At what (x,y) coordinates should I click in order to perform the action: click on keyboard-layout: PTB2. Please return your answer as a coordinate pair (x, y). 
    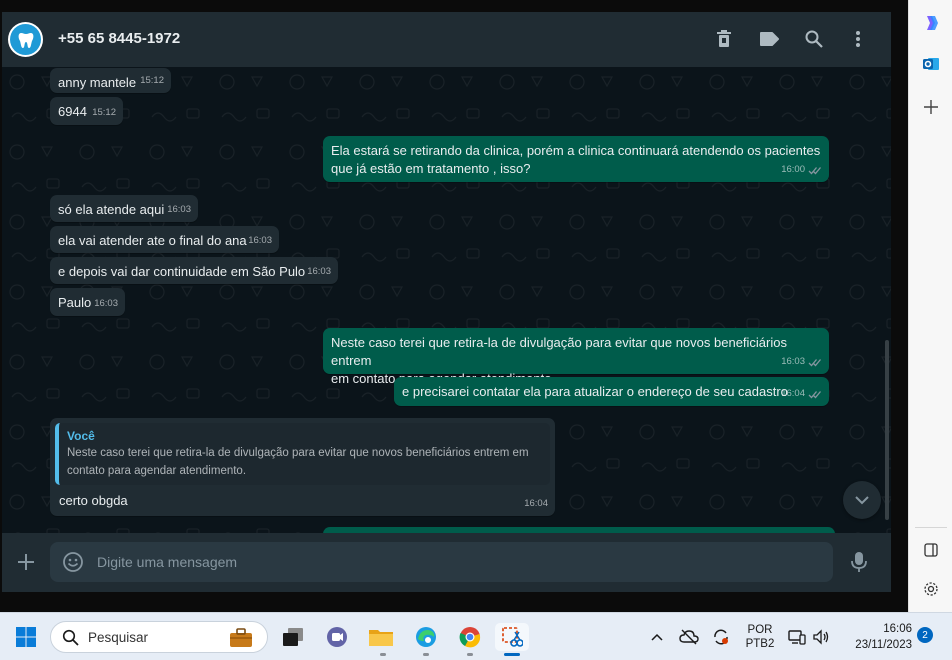
    Looking at the image, I should click on (760, 644).